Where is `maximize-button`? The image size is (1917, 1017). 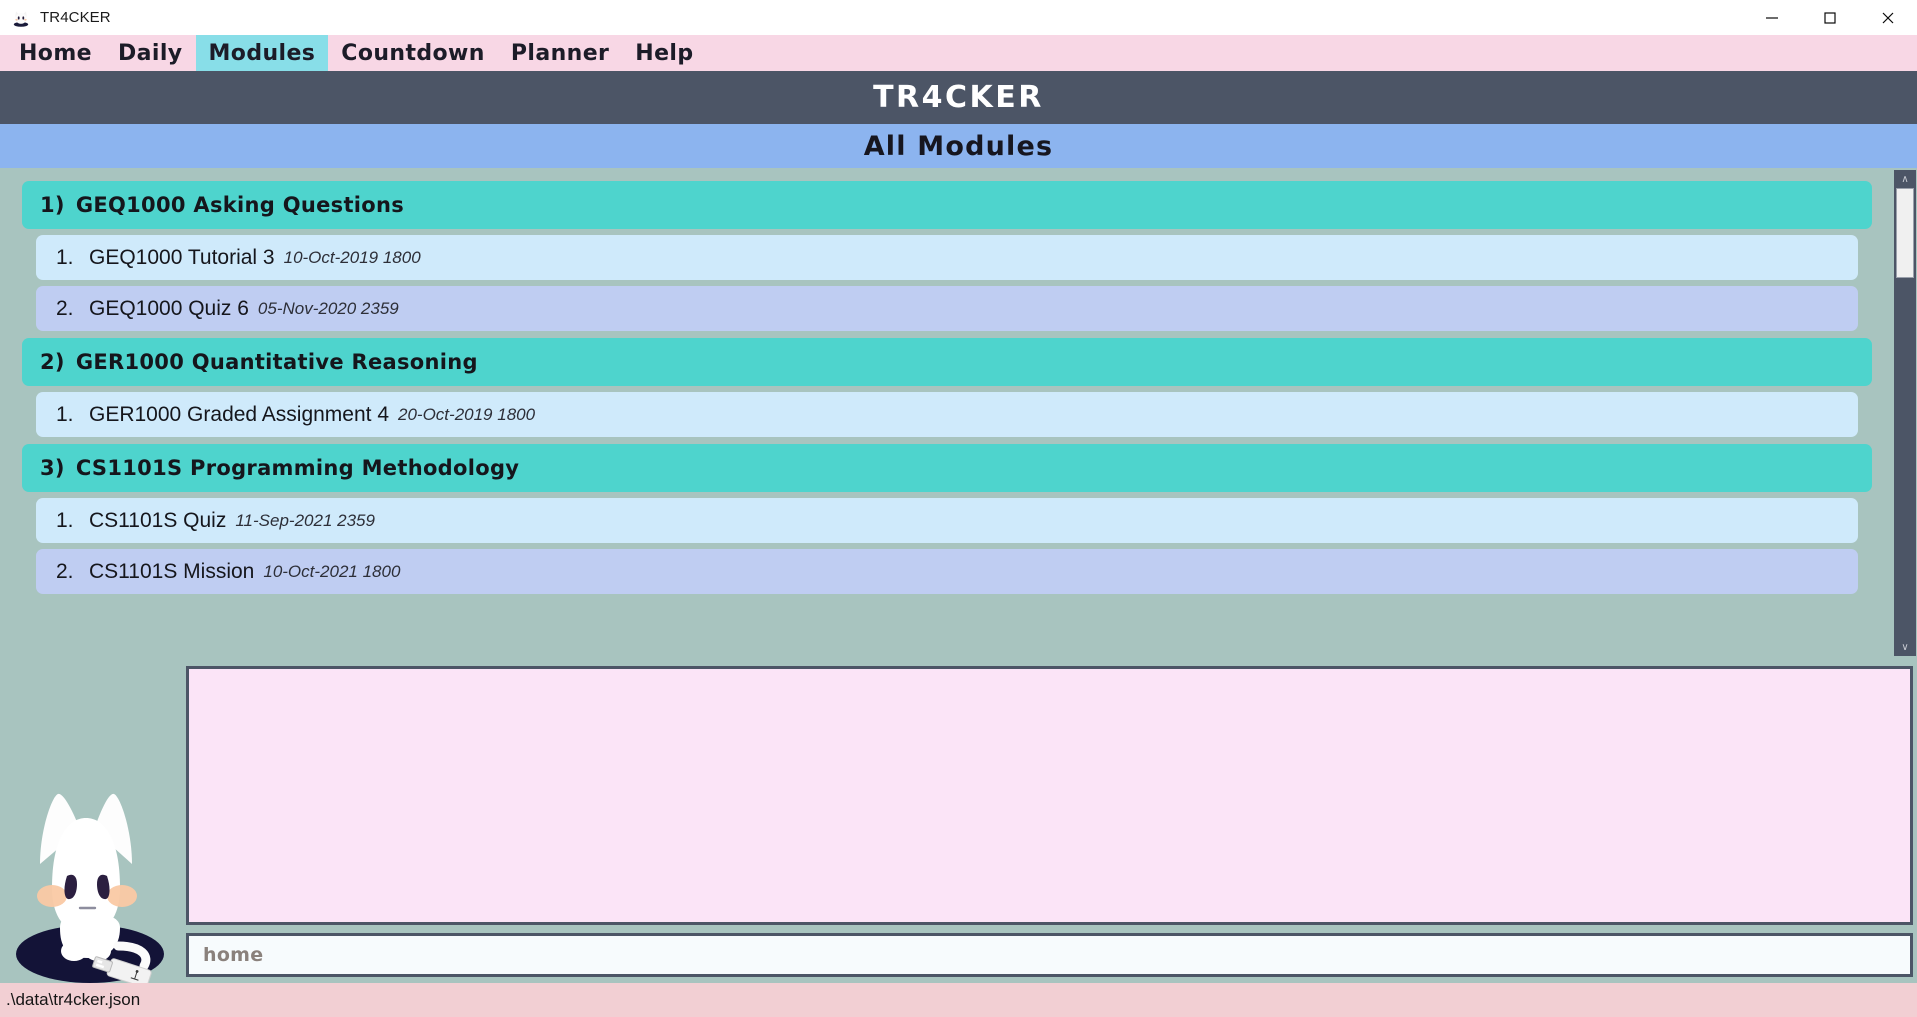 maximize-button is located at coordinates (1830, 17).